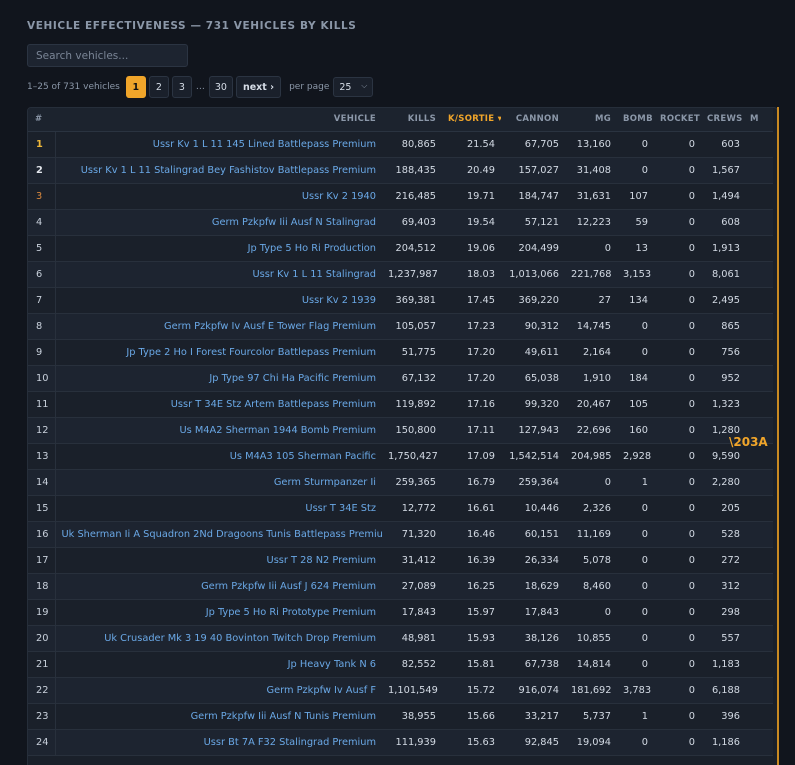 Image resolution: width=795 pixels, height=765 pixels. Describe the element at coordinates (723, 274) in the screenshot. I see `crews-cell: 8,061` at that location.